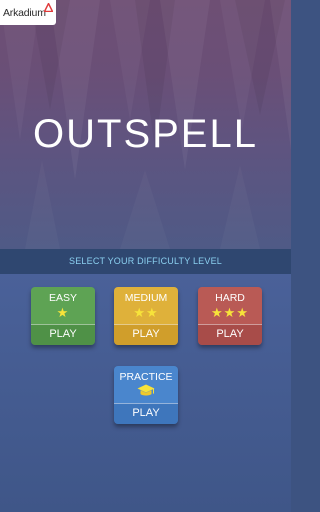 The height and width of the screenshot is (512, 320). I want to click on easy-play-strip: PLAY, so click(63, 334).